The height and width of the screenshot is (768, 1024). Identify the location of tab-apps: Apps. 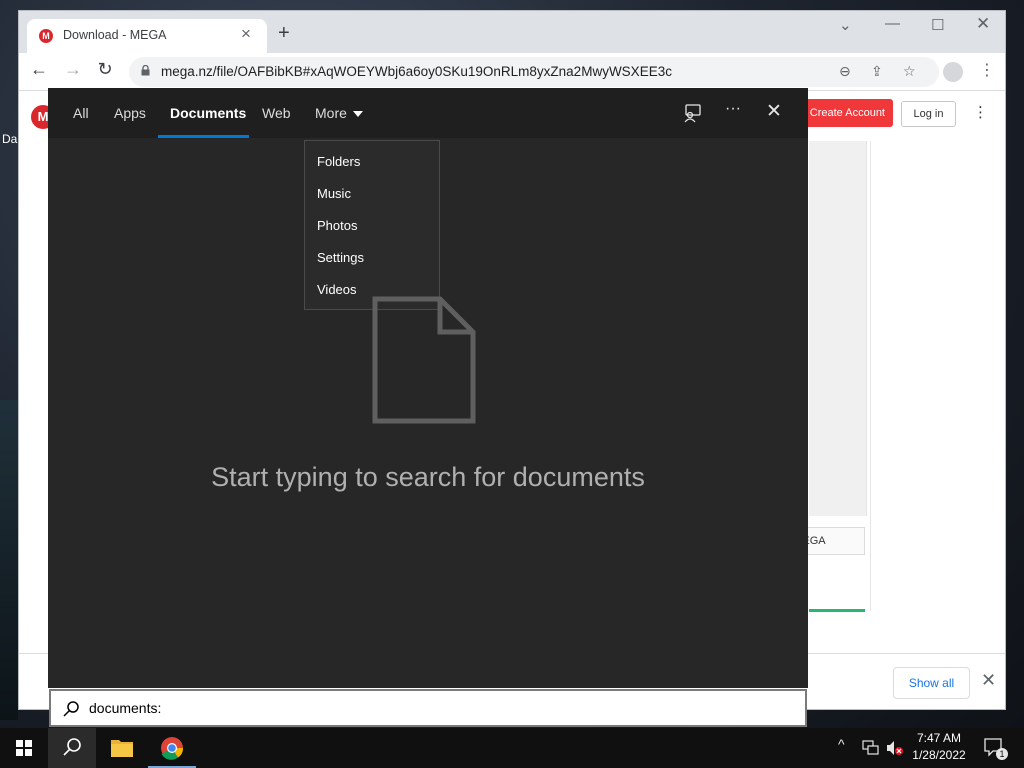
(130, 113).